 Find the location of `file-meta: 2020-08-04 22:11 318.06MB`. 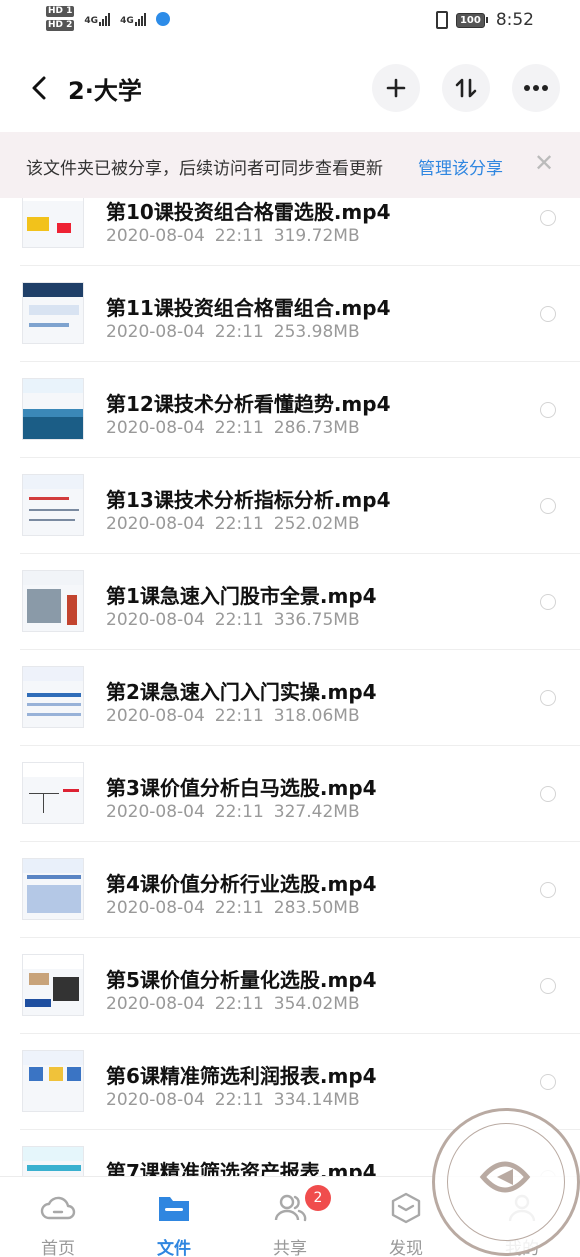

file-meta: 2020-08-04 22:11 318.06MB is located at coordinates (238, 716).